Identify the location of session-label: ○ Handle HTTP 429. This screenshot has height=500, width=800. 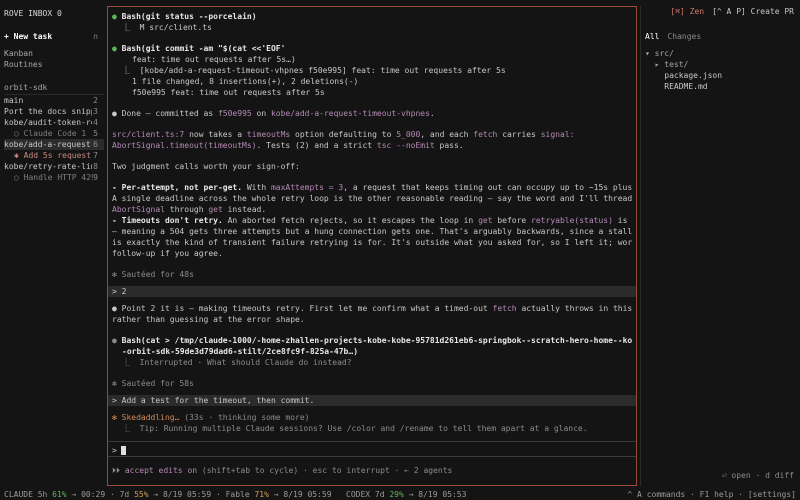
(54, 177).